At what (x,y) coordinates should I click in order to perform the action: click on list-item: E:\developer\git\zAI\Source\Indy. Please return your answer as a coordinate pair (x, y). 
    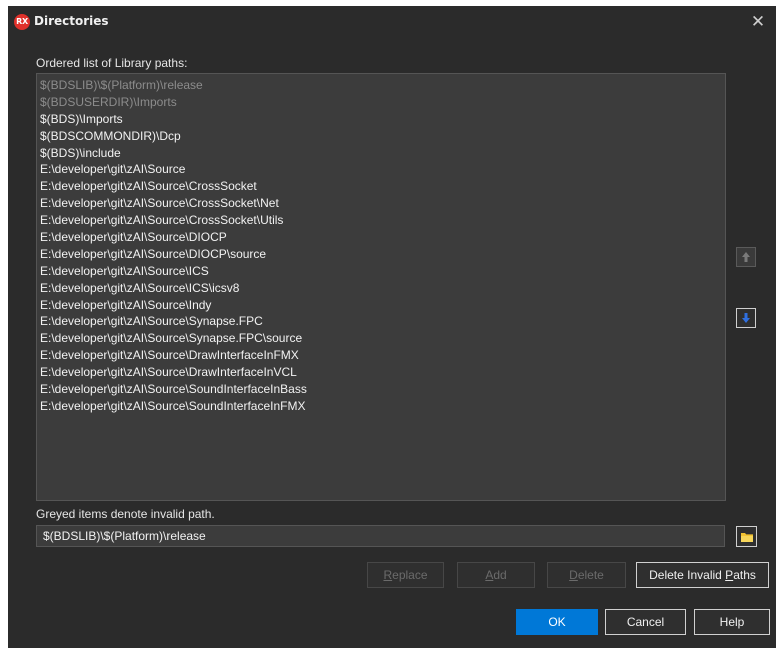
    Looking at the image, I should click on (381, 305).